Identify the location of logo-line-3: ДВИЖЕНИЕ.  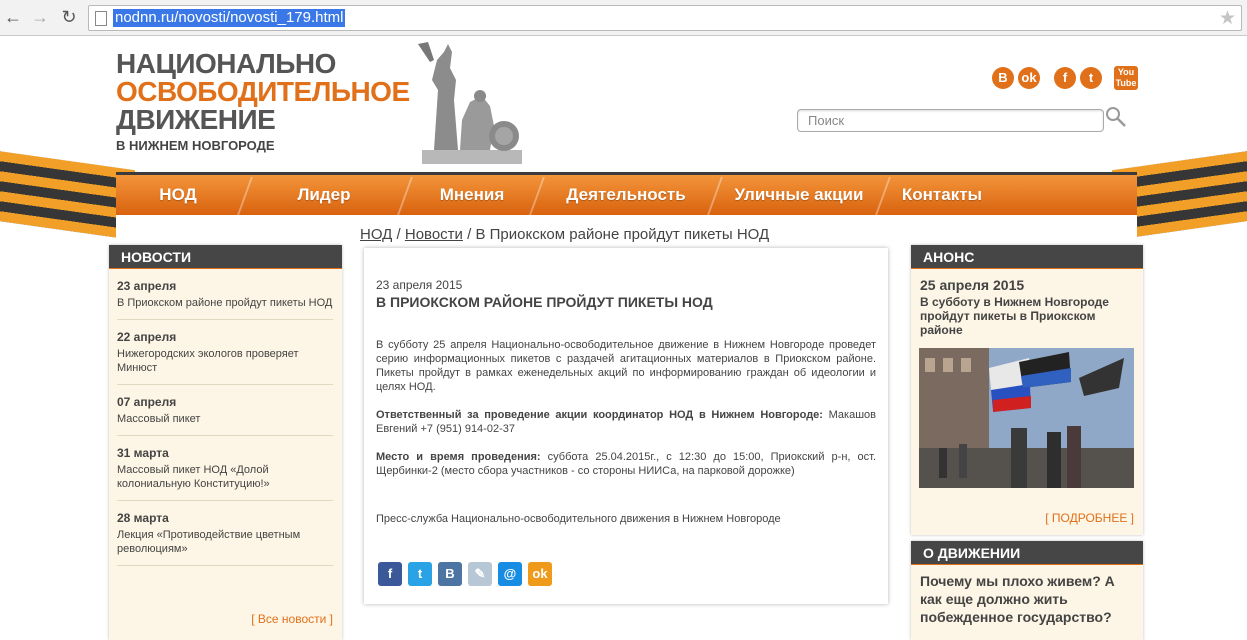
(196, 119).